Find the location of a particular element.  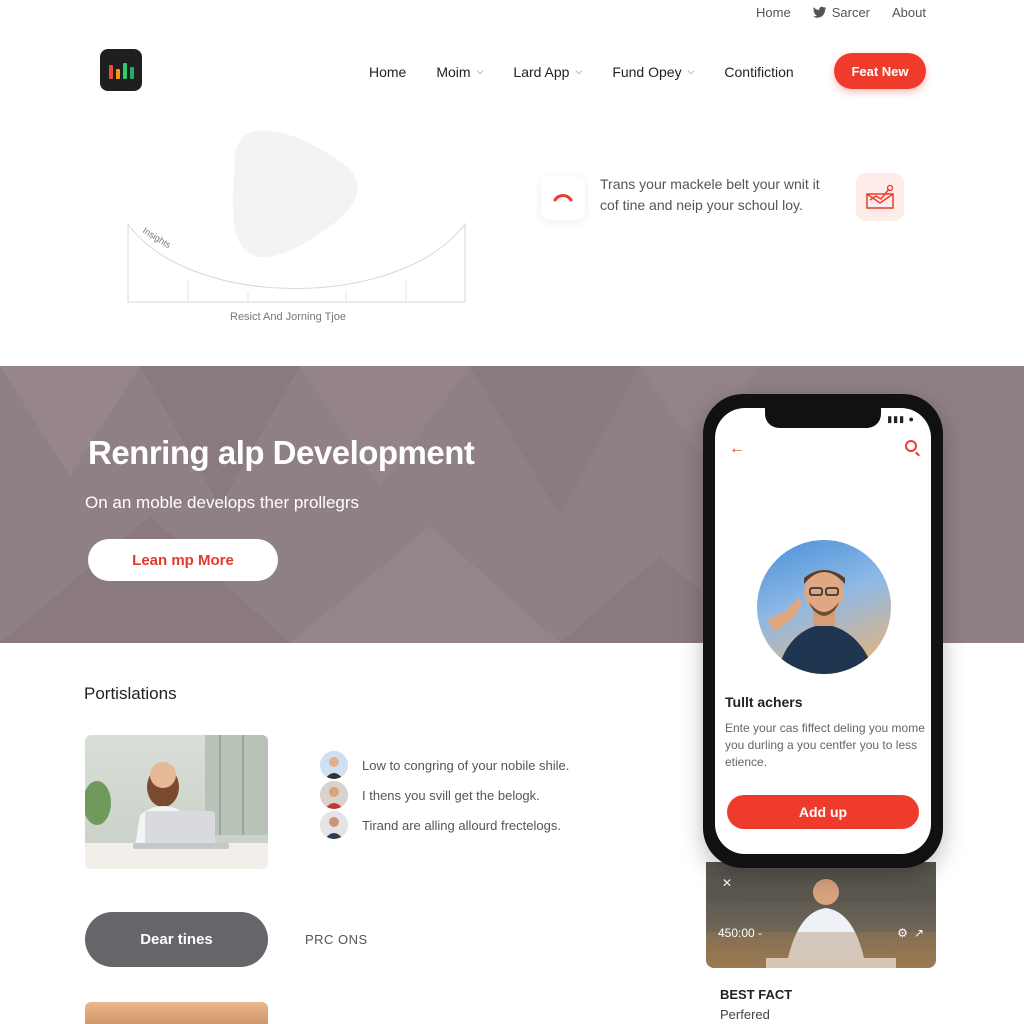

add-up-button: Add up is located at coordinates (823, 812).